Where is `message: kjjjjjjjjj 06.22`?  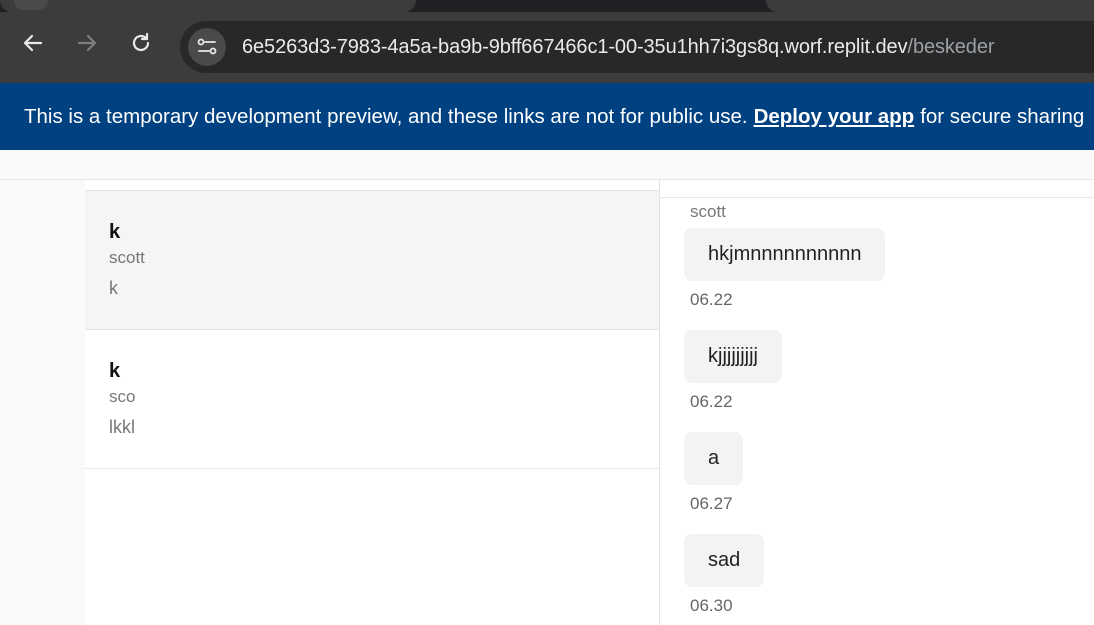 message: kjjjjjjjjj 06.22 is located at coordinates (733, 371).